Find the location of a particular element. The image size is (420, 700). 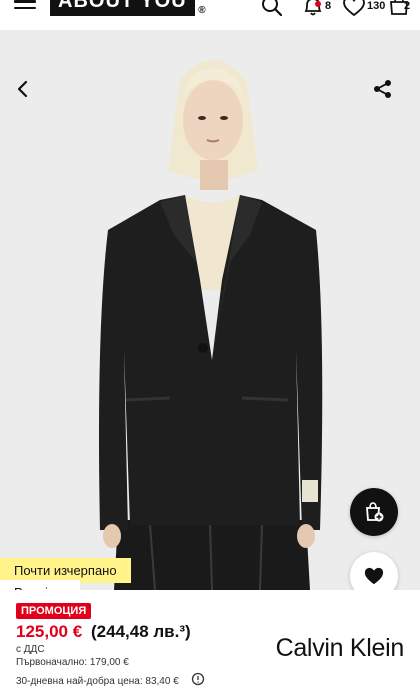

share-icon is located at coordinates (382, 89).